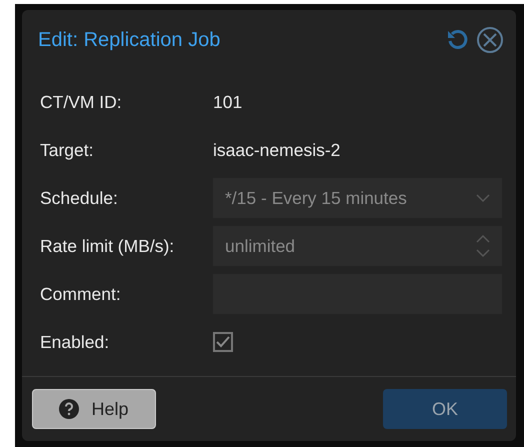 Image resolution: width=524 pixels, height=447 pixels. What do you see at coordinates (108, 246) in the screenshot?
I see `field-label: Rate limit (MB/s):` at bounding box center [108, 246].